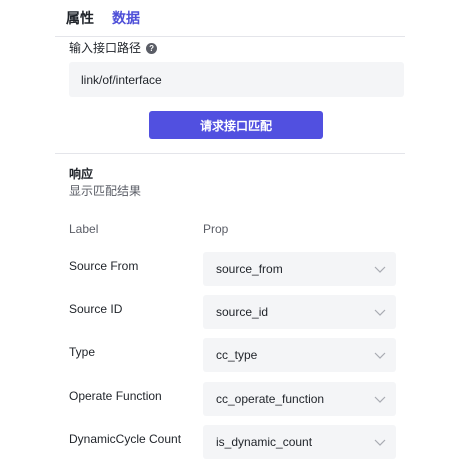 The width and height of the screenshot is (460, 466). What do you see at coordinates (237, 355) in the screenshot?
I see `prop-select-value: cc_type` at bounding box center [237, 355].